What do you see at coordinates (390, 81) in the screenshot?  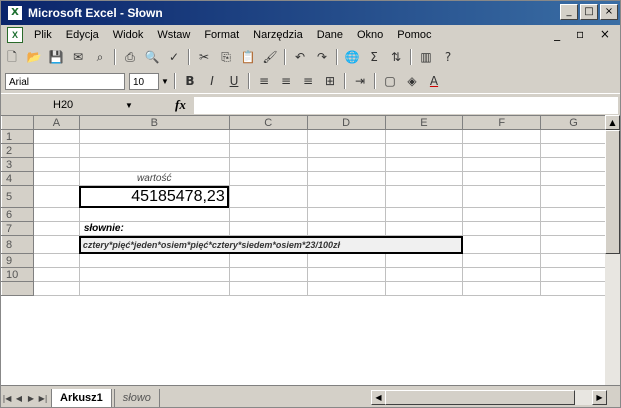 I see `borders-icon: ▢` at bounding box center [390, 81].